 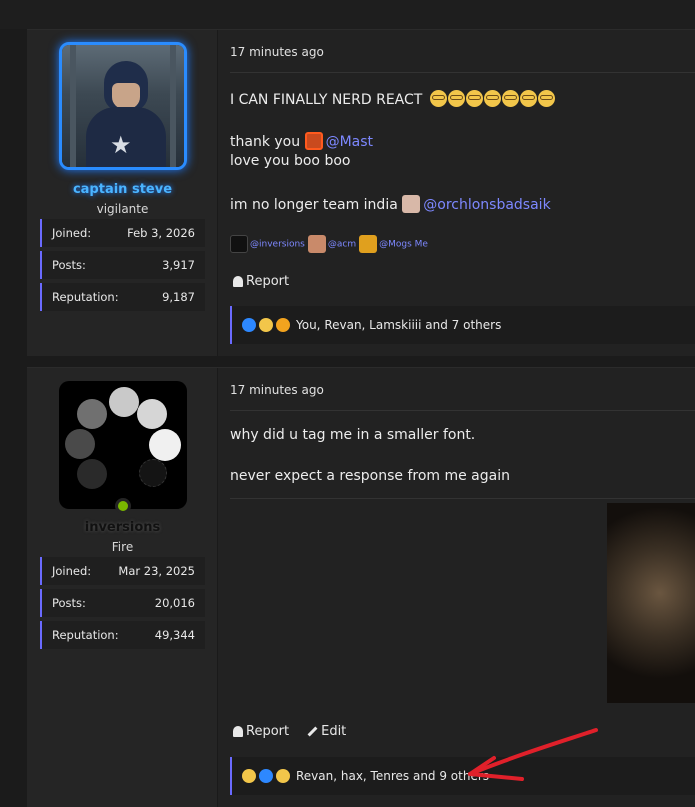 I want to click on post-actions: Report, so click(x=261, y=281).